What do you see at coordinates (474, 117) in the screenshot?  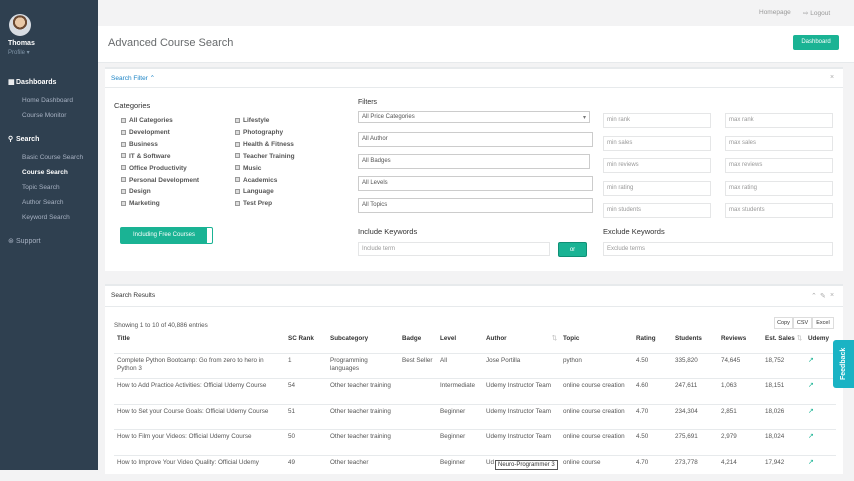 I see `price-category-select: All Price Categories ▾` at bounding box center [474, 117].